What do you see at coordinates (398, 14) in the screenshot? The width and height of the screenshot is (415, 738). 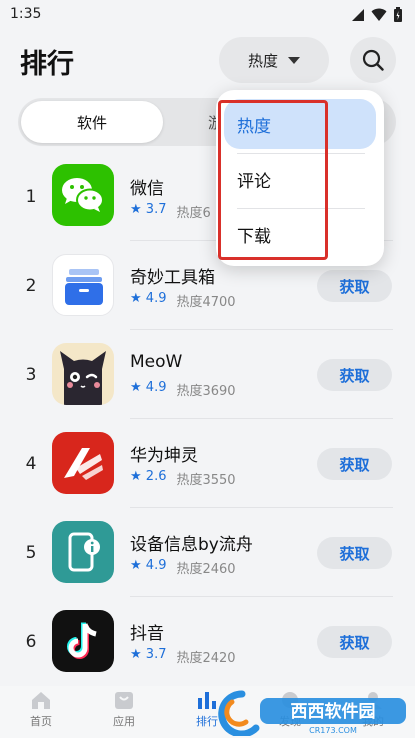 I see `battery-icon` at bounding box center [398, 14].